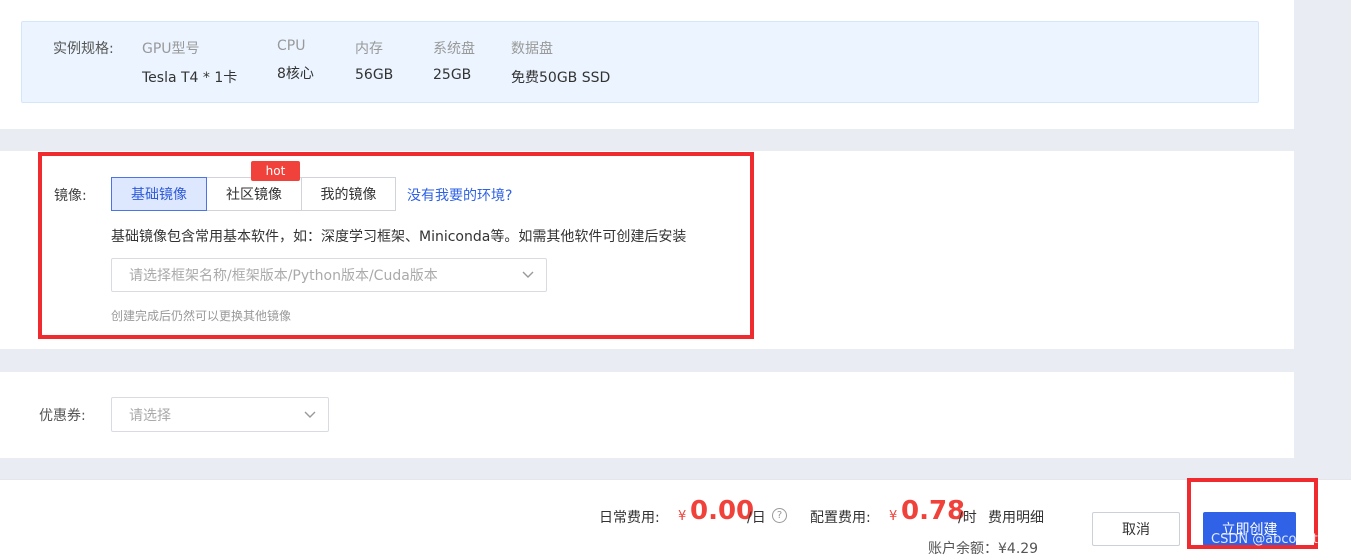 This screenshot has height=559, width=1351. Describe the element at coordinates (62, 416) in the screenshot. I see `coupon-label: 优惠券:` at that location.